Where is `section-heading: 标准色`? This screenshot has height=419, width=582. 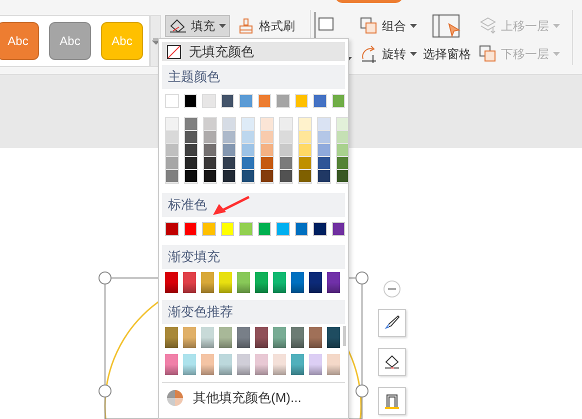 section-heading: 标准色 is located at coordinates (253, 205).